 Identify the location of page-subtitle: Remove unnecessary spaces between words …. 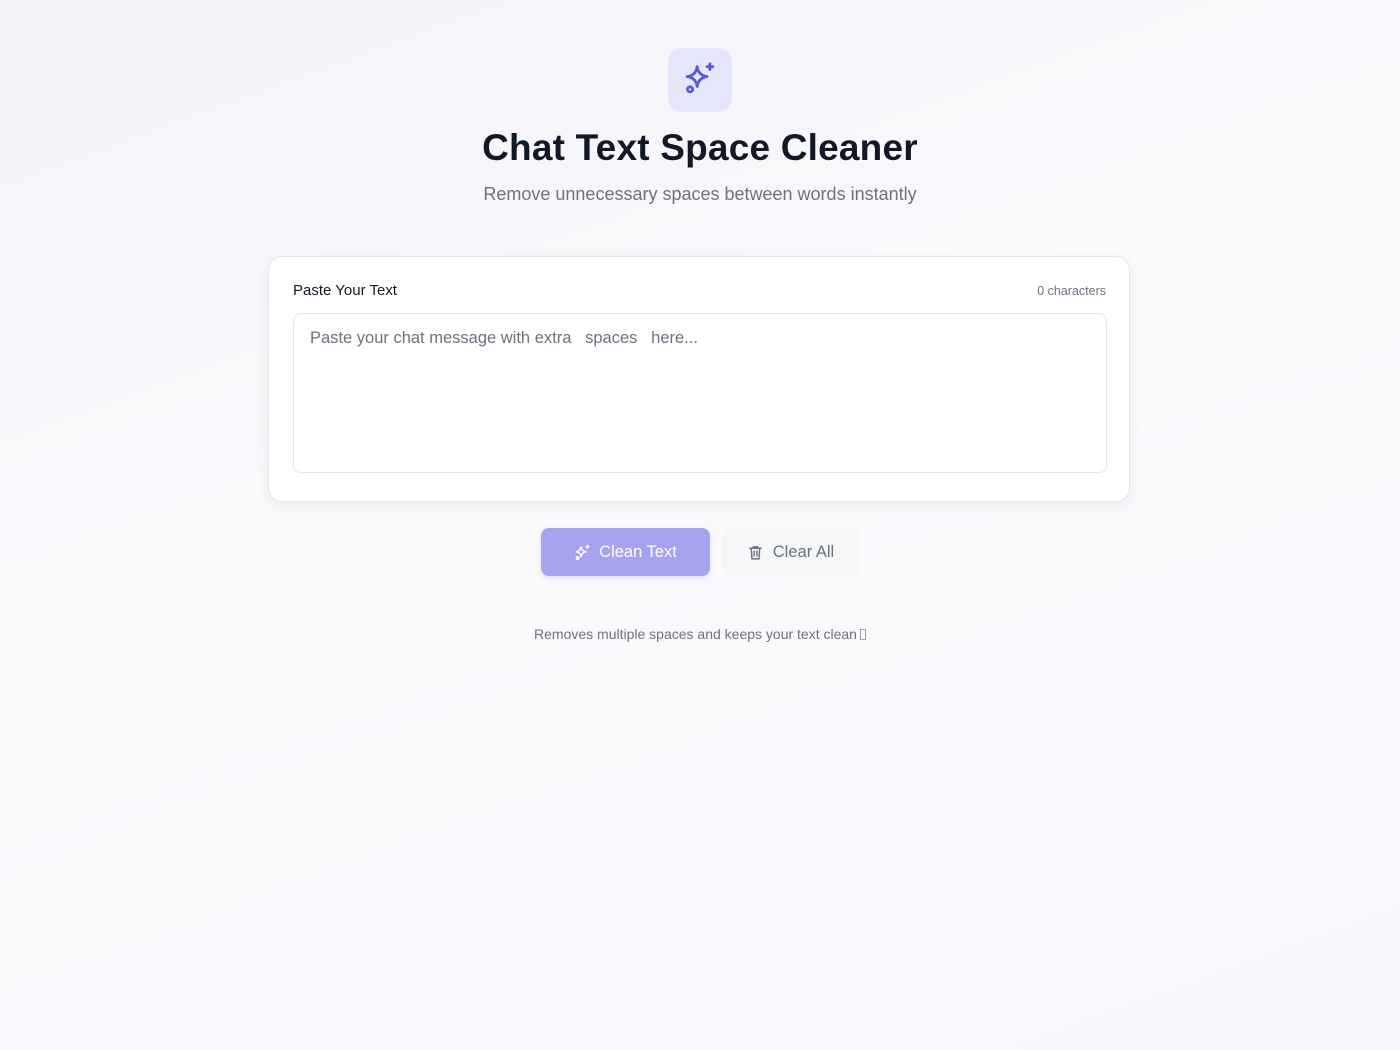
(700, 194).